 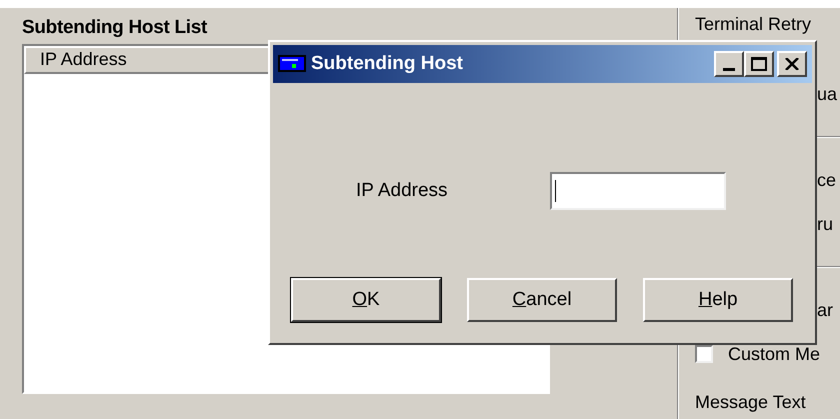 I want to click on field-label: Message Text, so click(x=750, y=402).